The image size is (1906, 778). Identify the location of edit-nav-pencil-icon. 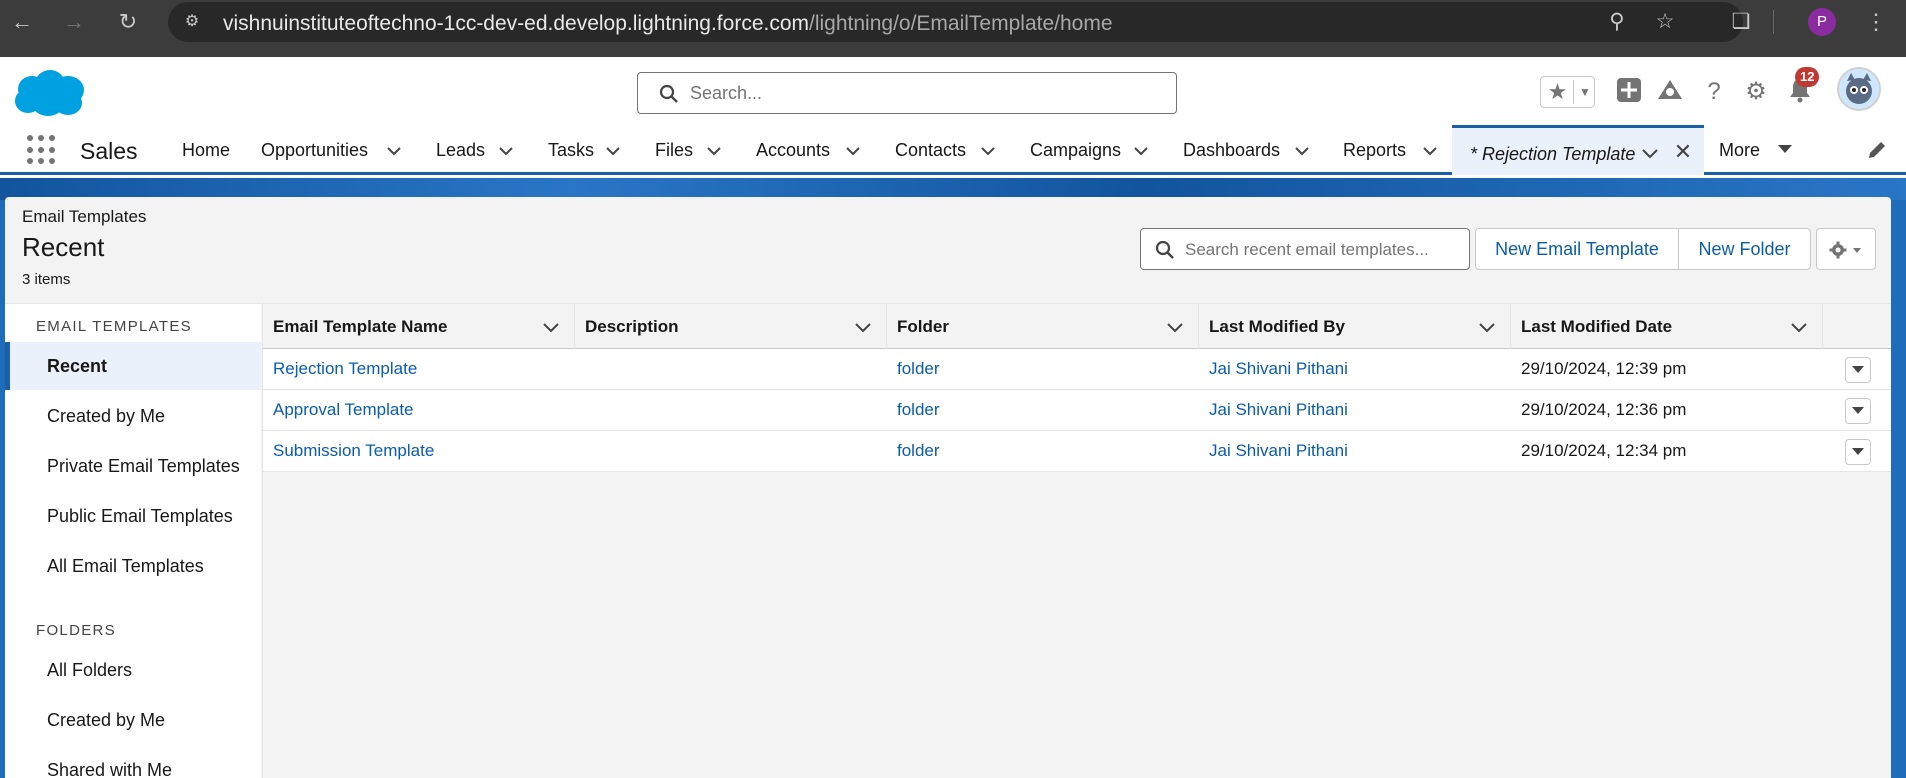
(1877, 150).